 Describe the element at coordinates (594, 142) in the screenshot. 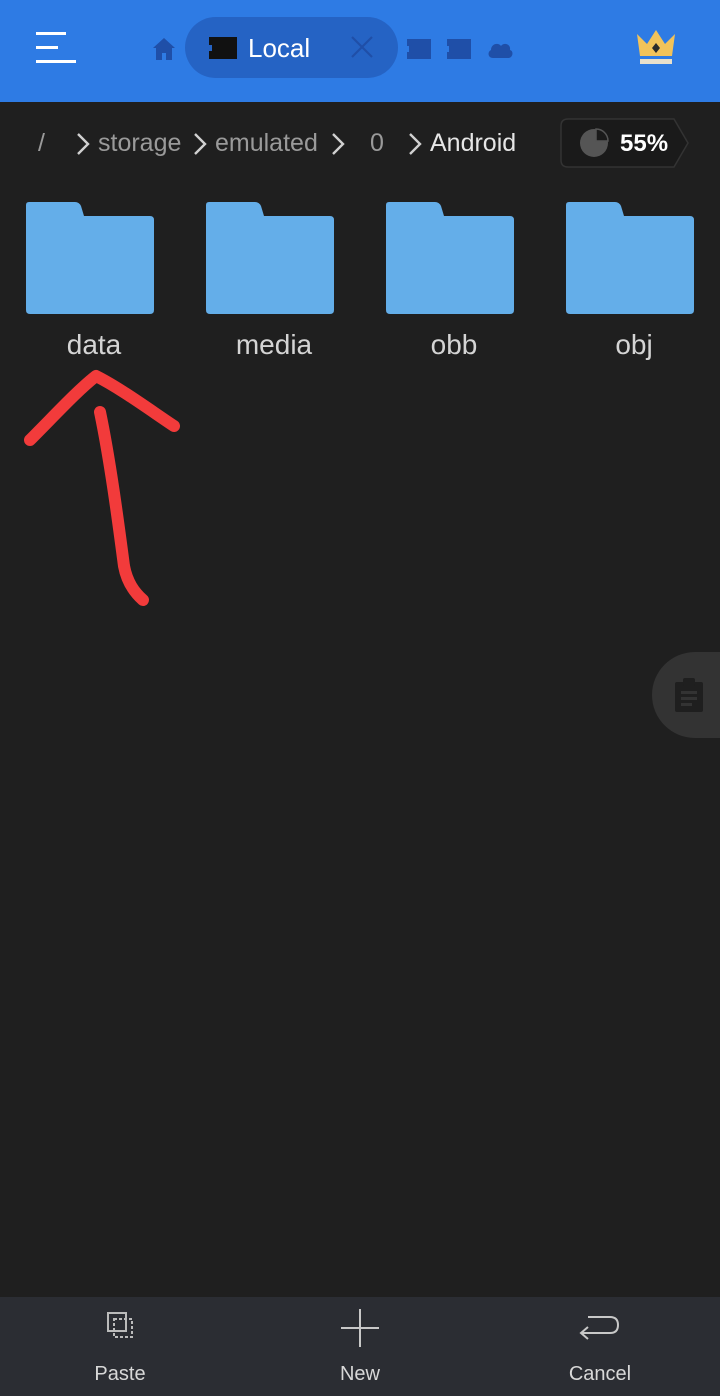

I see `pie-chart-icon` at that location.